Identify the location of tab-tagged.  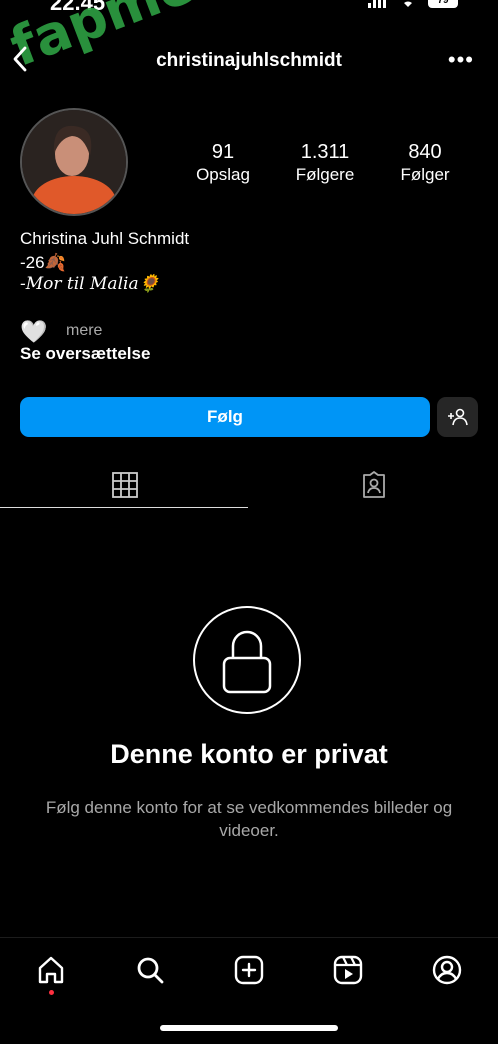
(373, 485).